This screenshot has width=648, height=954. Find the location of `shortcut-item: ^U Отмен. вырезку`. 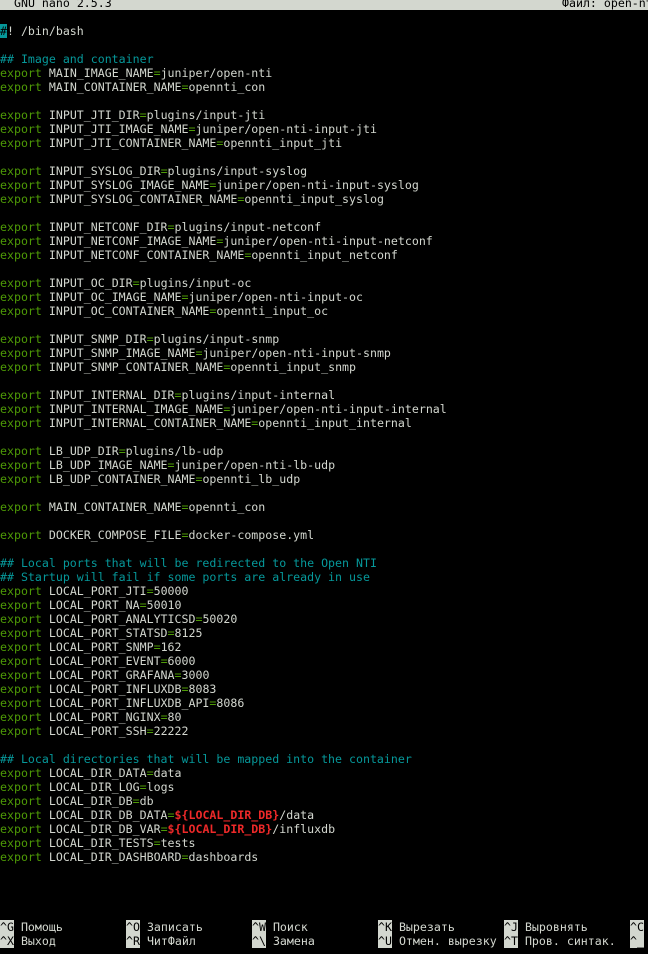

shortcut-item: ^U Отмен. вырезку is located at coordinates (437, 941).